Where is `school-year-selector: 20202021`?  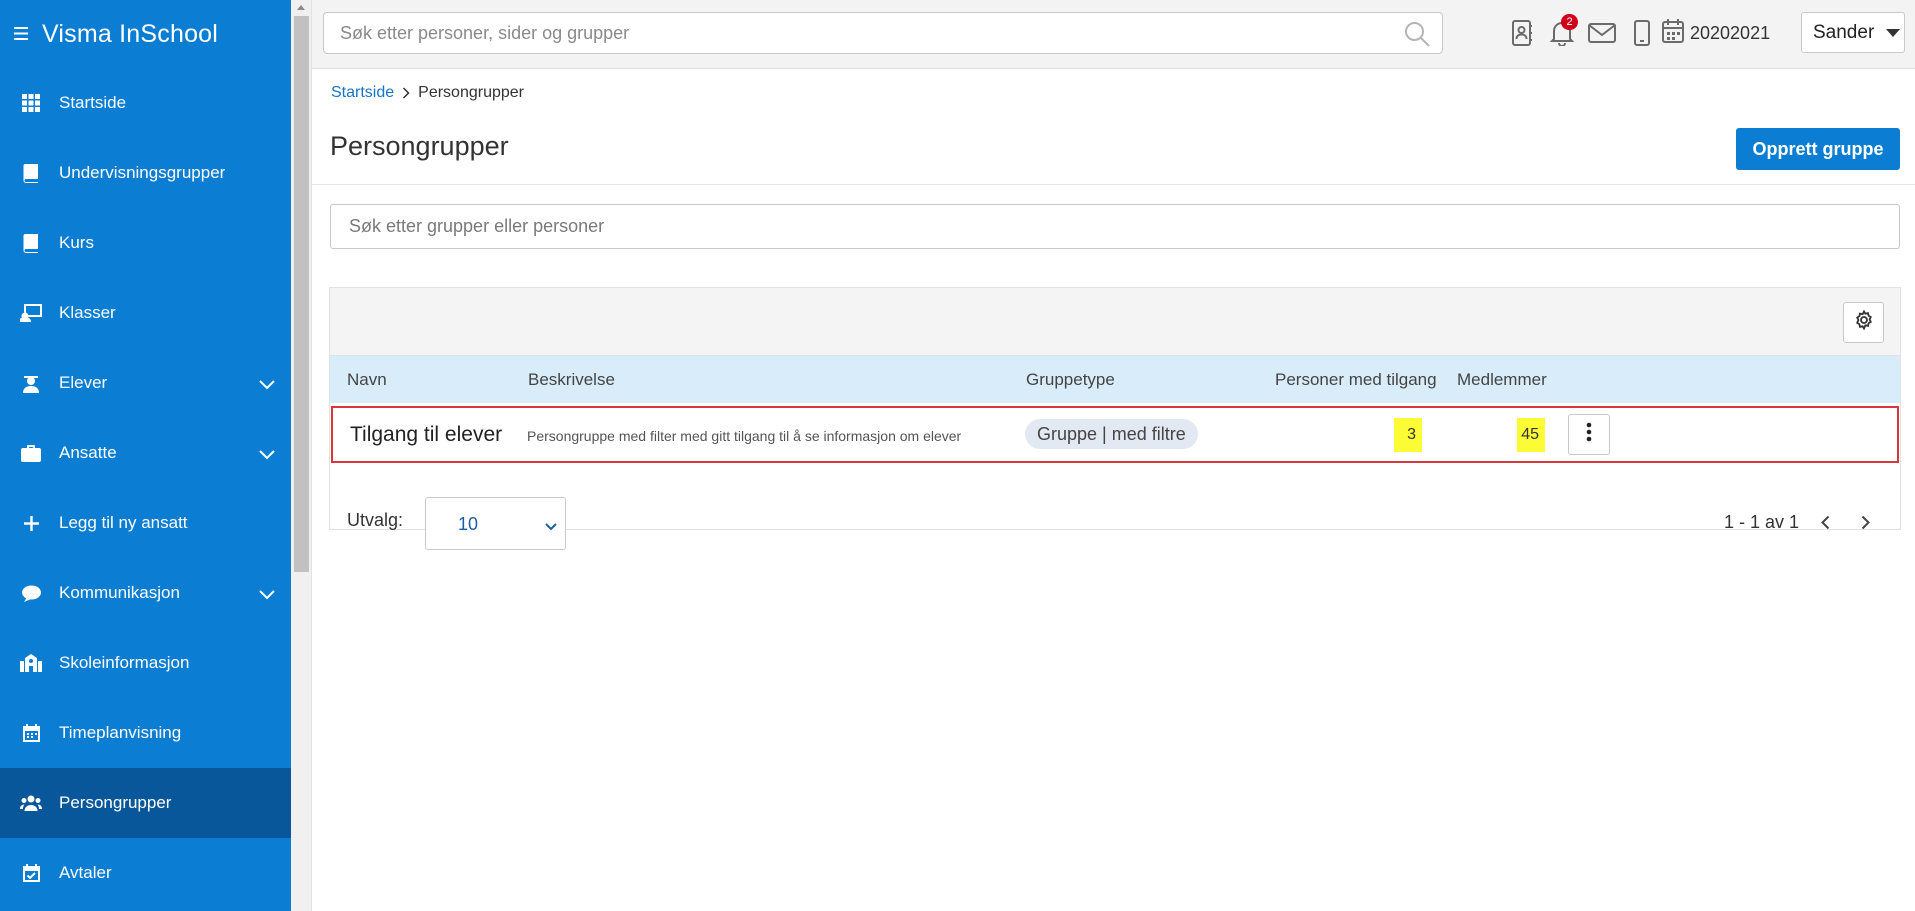
school-year-selector: 20202021 is located at coordinates (1716, 33).